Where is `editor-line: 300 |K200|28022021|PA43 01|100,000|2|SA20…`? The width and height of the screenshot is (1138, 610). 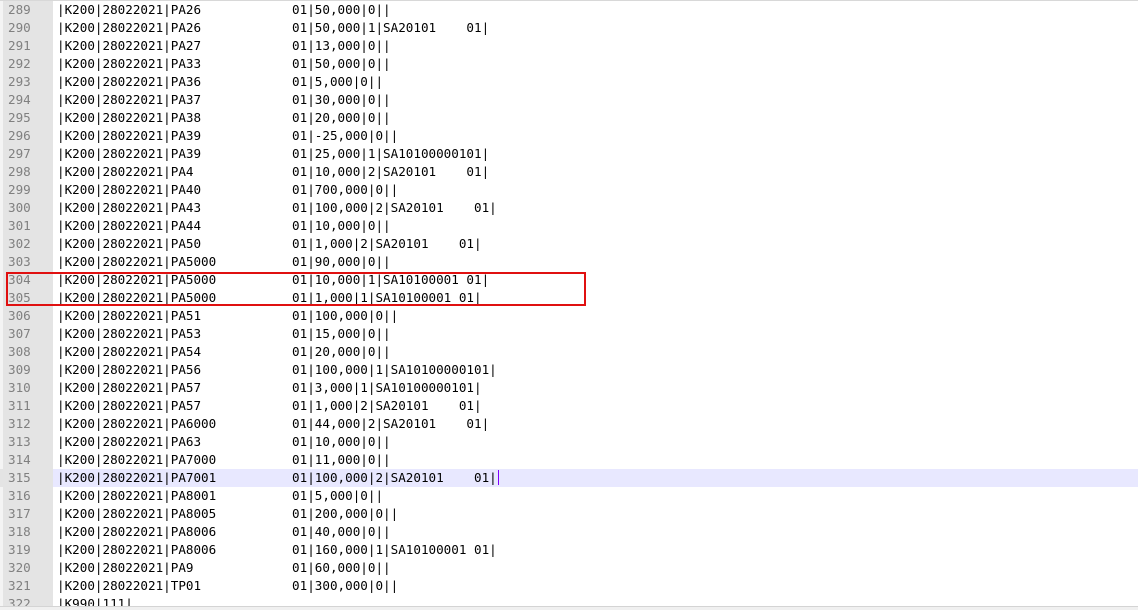 editor-line: 300 |K200|28022021|PA43 01|100,000|2|SA20… is located at coordinates (569, 208).